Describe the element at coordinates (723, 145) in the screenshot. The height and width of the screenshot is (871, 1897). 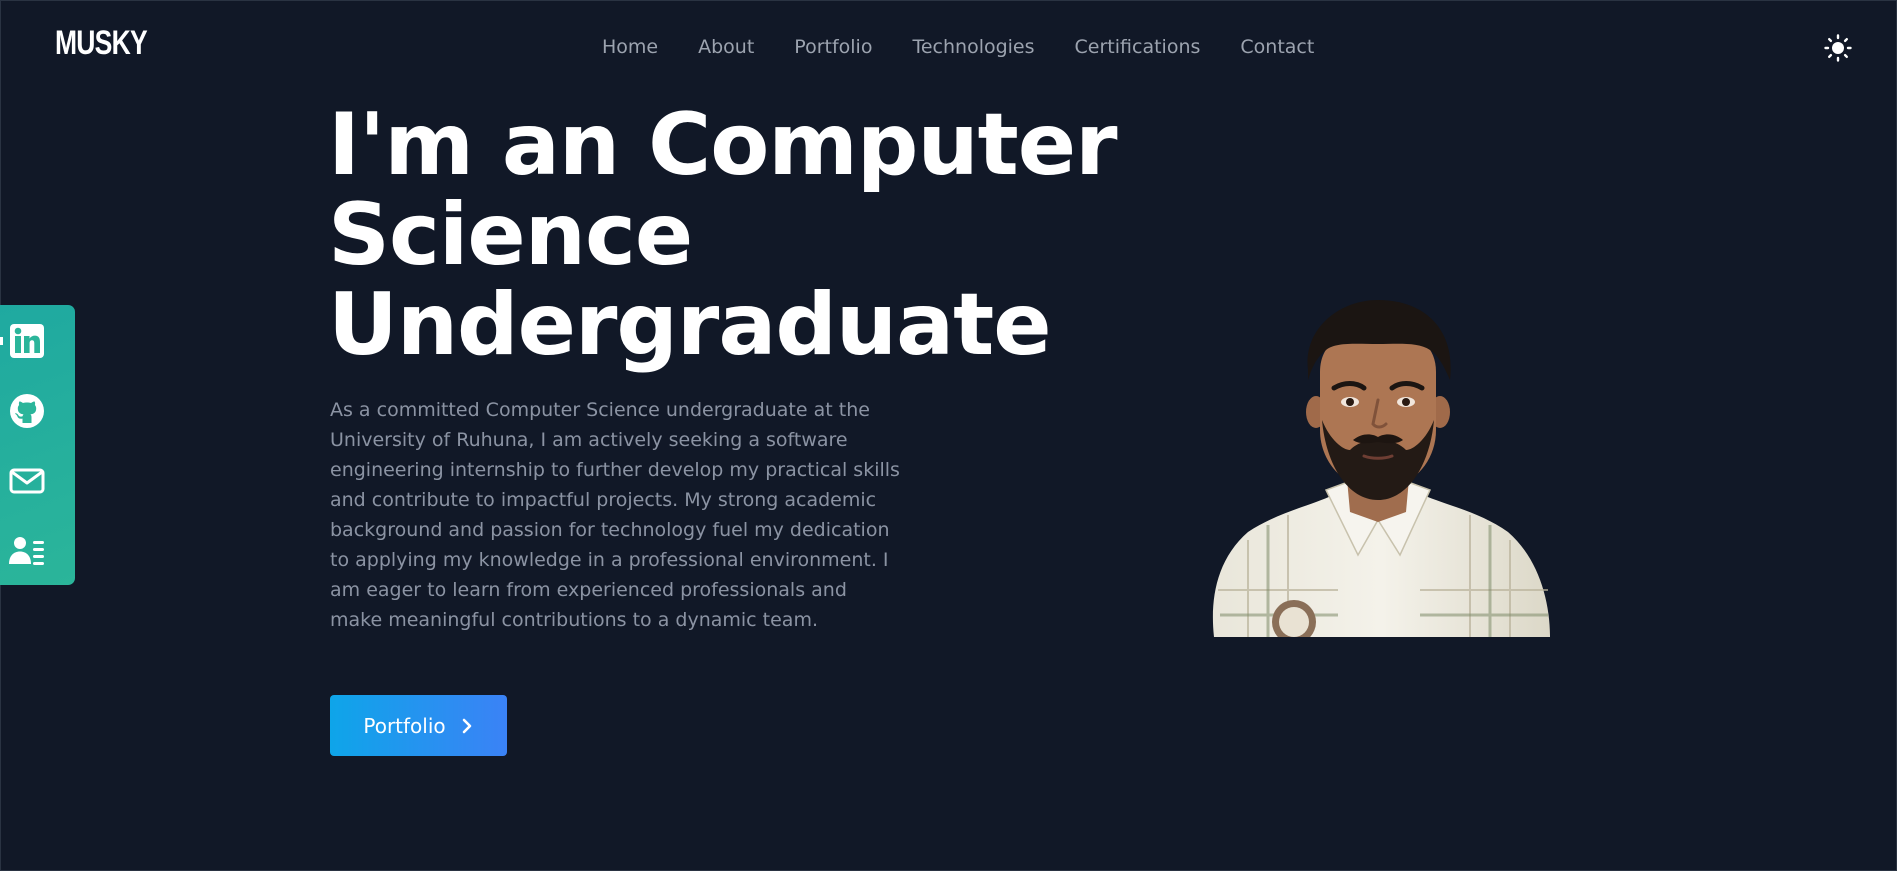
I see `hero-title-line-1: I'm an Computer` at that location.